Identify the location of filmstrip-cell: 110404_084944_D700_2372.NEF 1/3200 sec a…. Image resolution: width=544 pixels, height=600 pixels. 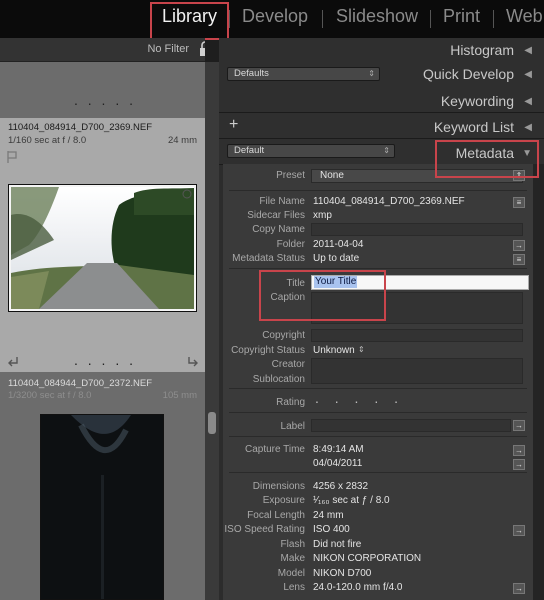
(102, 486).